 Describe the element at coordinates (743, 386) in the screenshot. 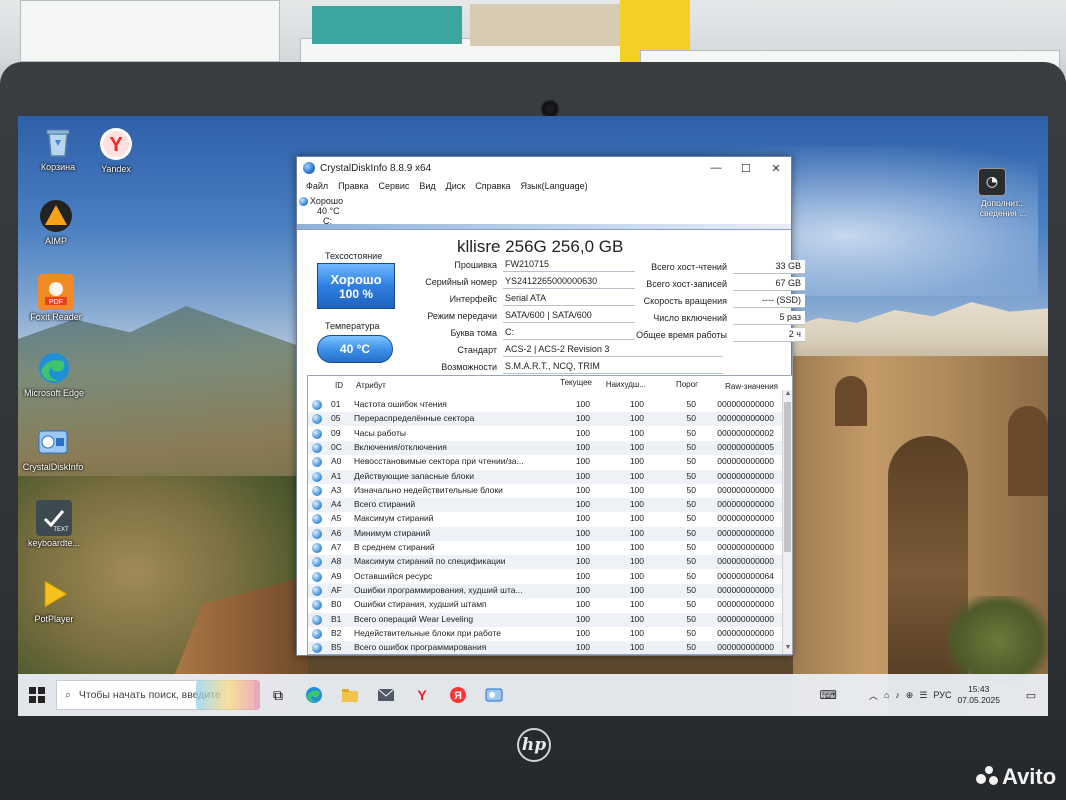

I see `column-raw: Raw-значения` at that location.